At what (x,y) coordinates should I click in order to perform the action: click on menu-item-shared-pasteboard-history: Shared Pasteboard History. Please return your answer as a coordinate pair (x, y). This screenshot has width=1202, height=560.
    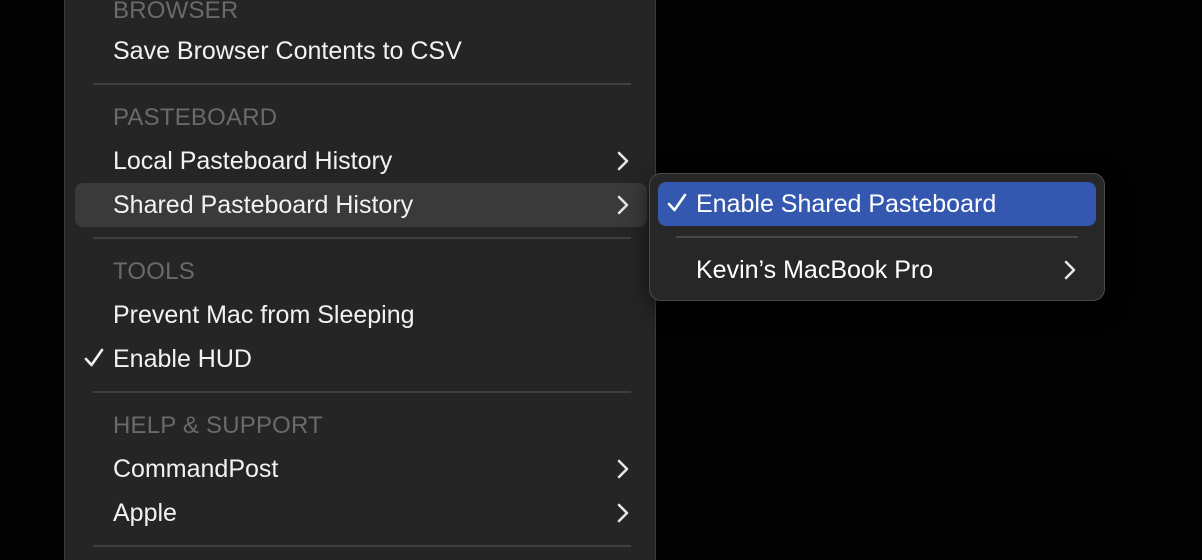
    Looking at the image, I should click on (361, 205).